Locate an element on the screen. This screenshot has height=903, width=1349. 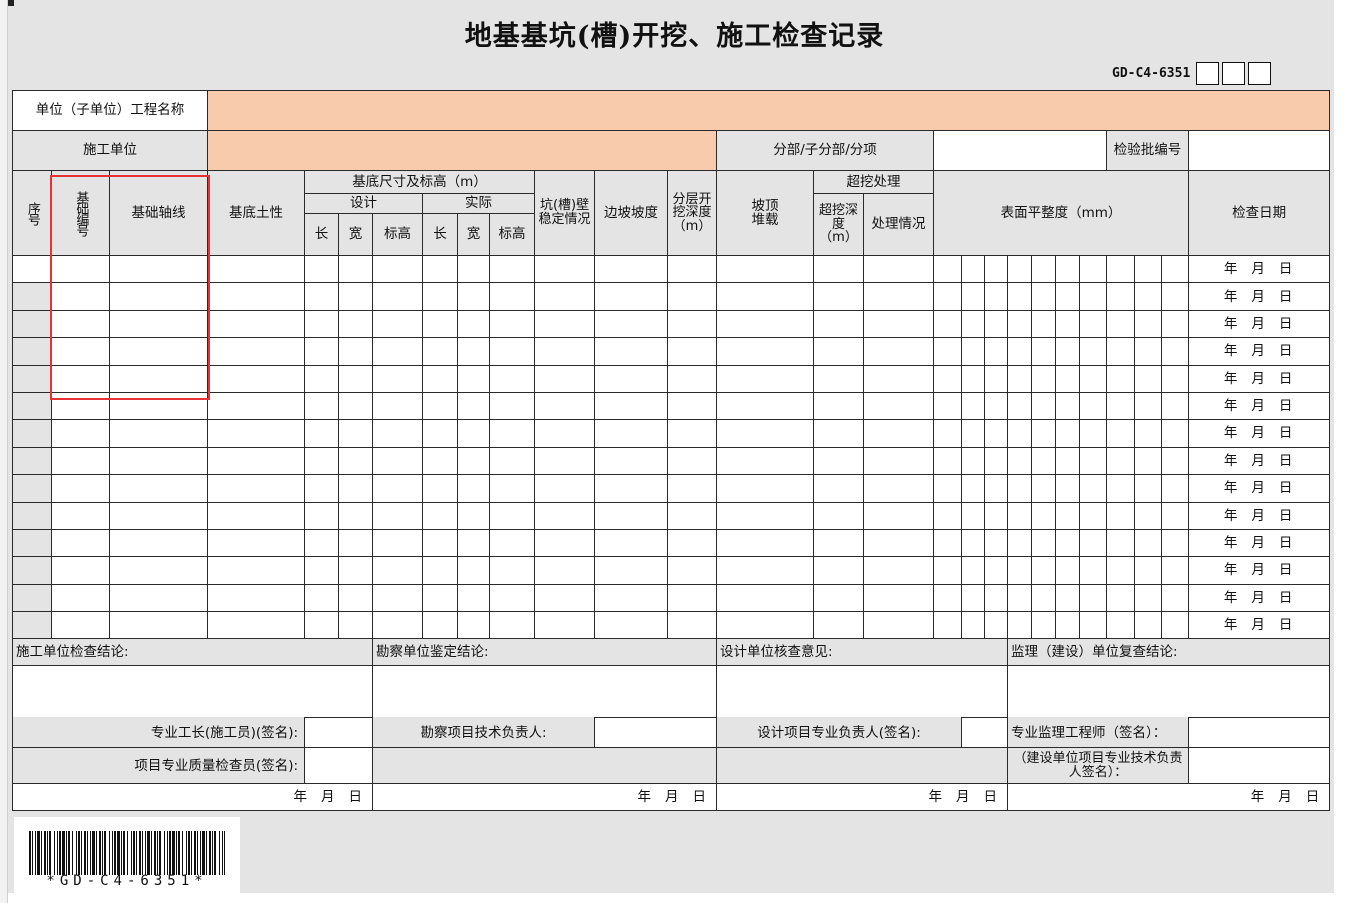
project-name-field is located at coordinates (769, 110).